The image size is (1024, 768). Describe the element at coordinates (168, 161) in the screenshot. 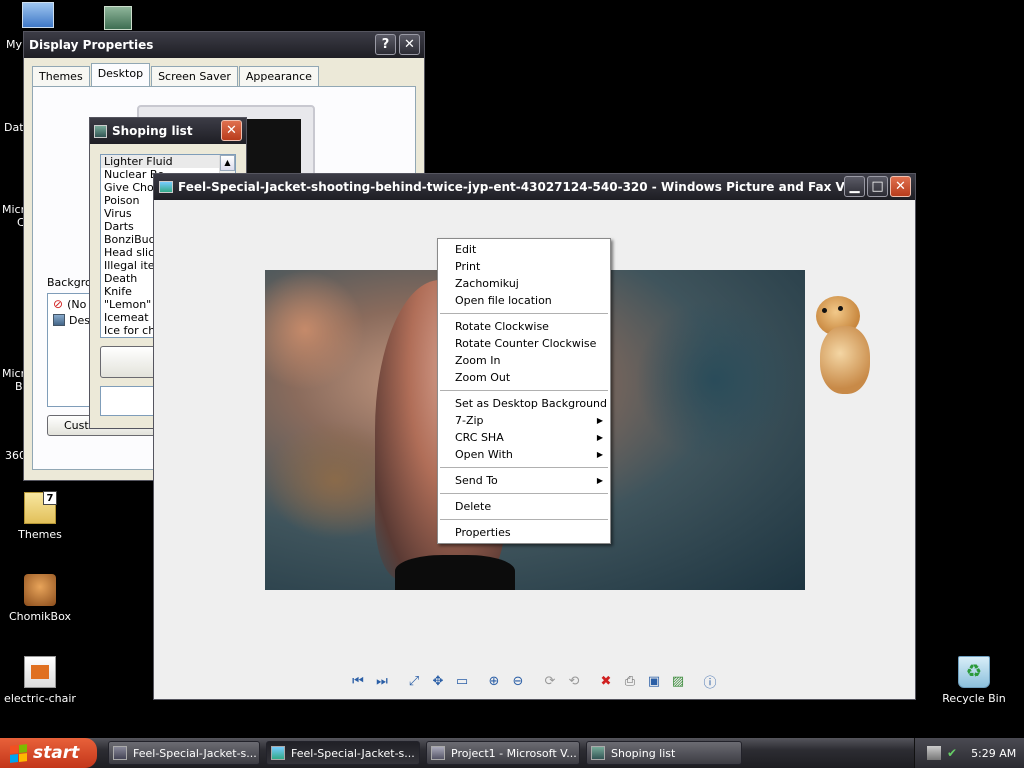

I see `list-item: Lighter Fluid` at that location.